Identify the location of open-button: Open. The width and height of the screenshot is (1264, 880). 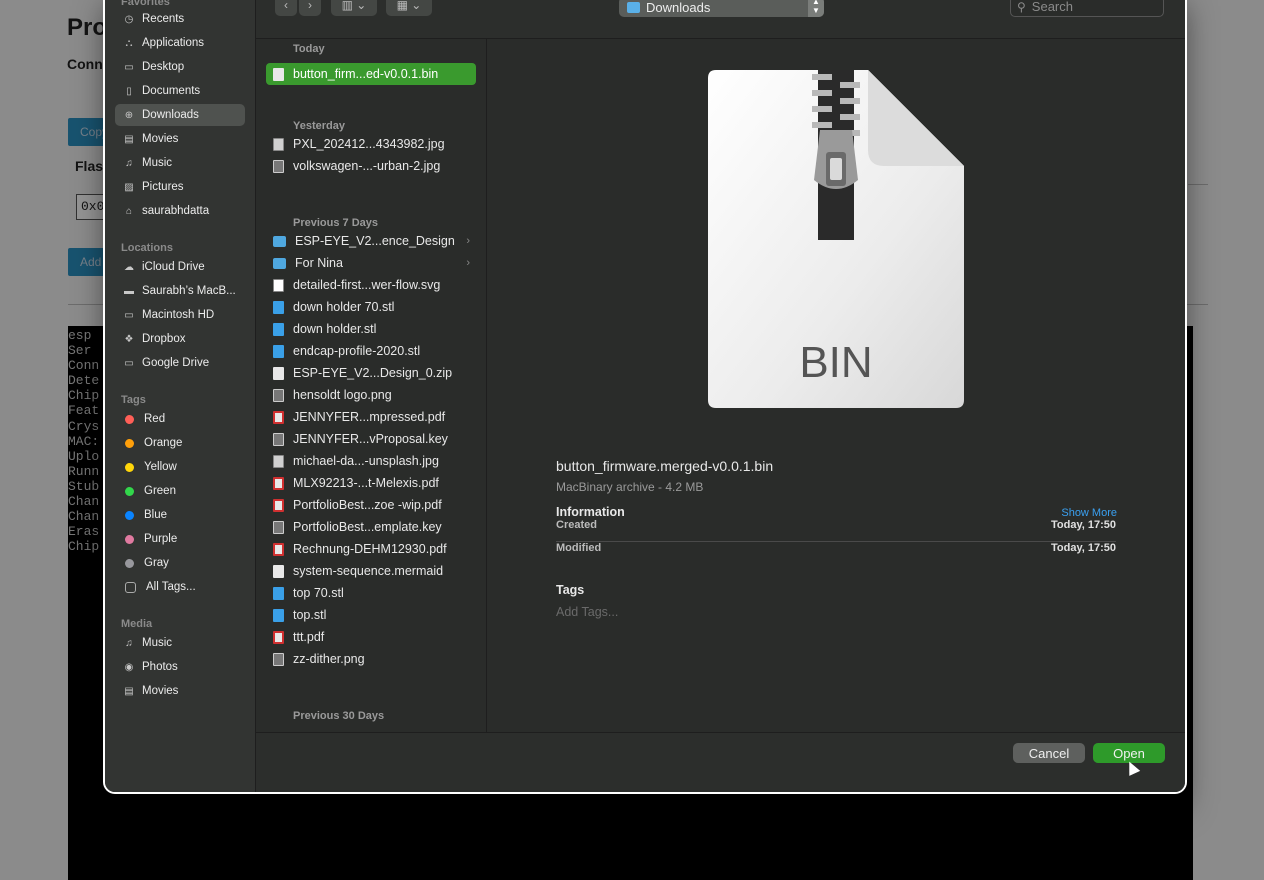
(1129, 753).